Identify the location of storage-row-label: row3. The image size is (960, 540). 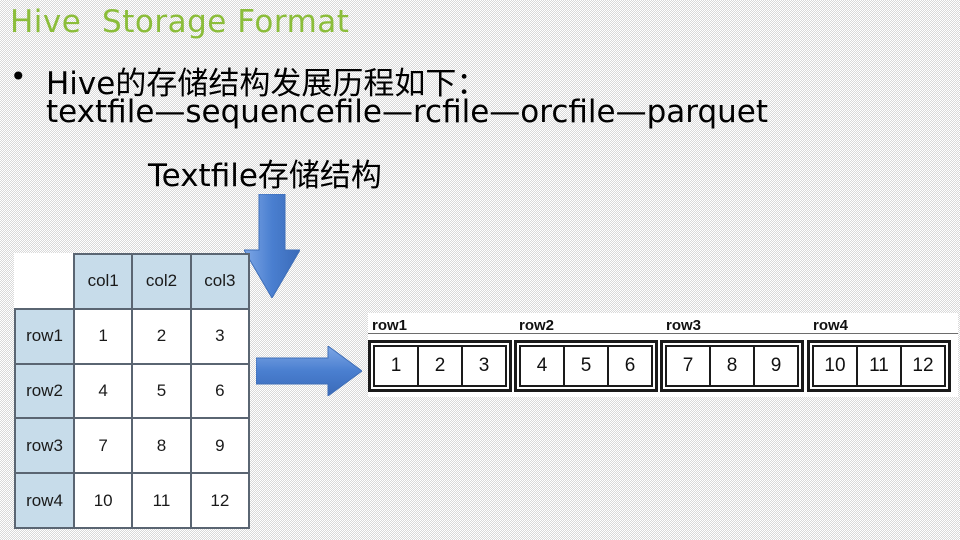
(684, 325).